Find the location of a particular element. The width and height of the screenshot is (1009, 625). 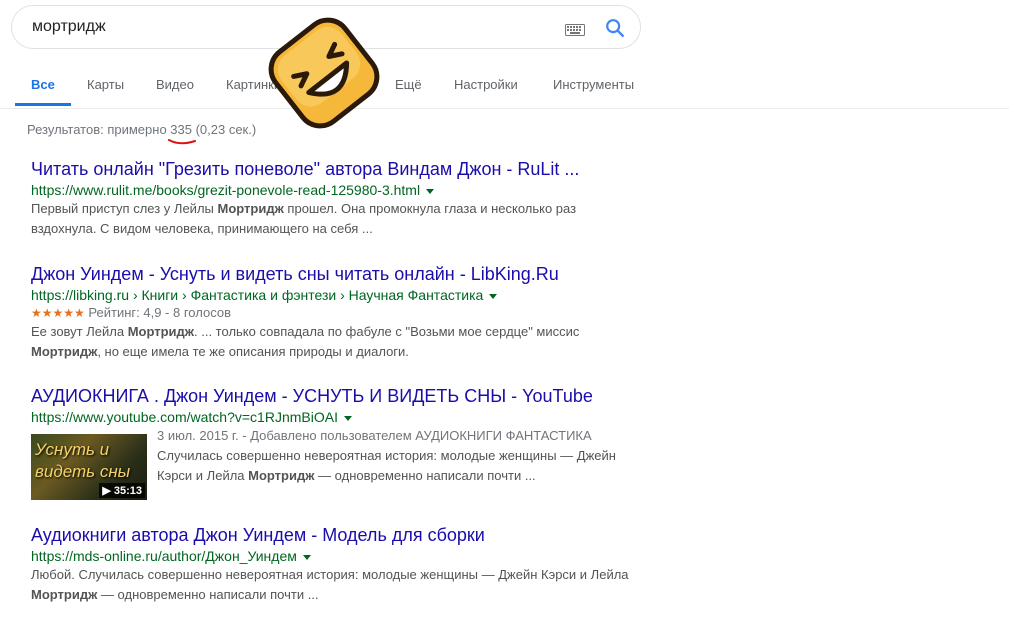

tab-all: Все is located at coordinates (43, 84).